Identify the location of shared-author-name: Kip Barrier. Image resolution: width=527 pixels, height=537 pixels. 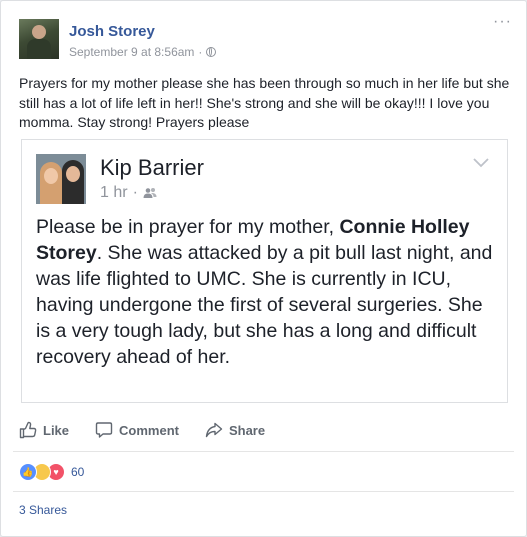
(152, 168).